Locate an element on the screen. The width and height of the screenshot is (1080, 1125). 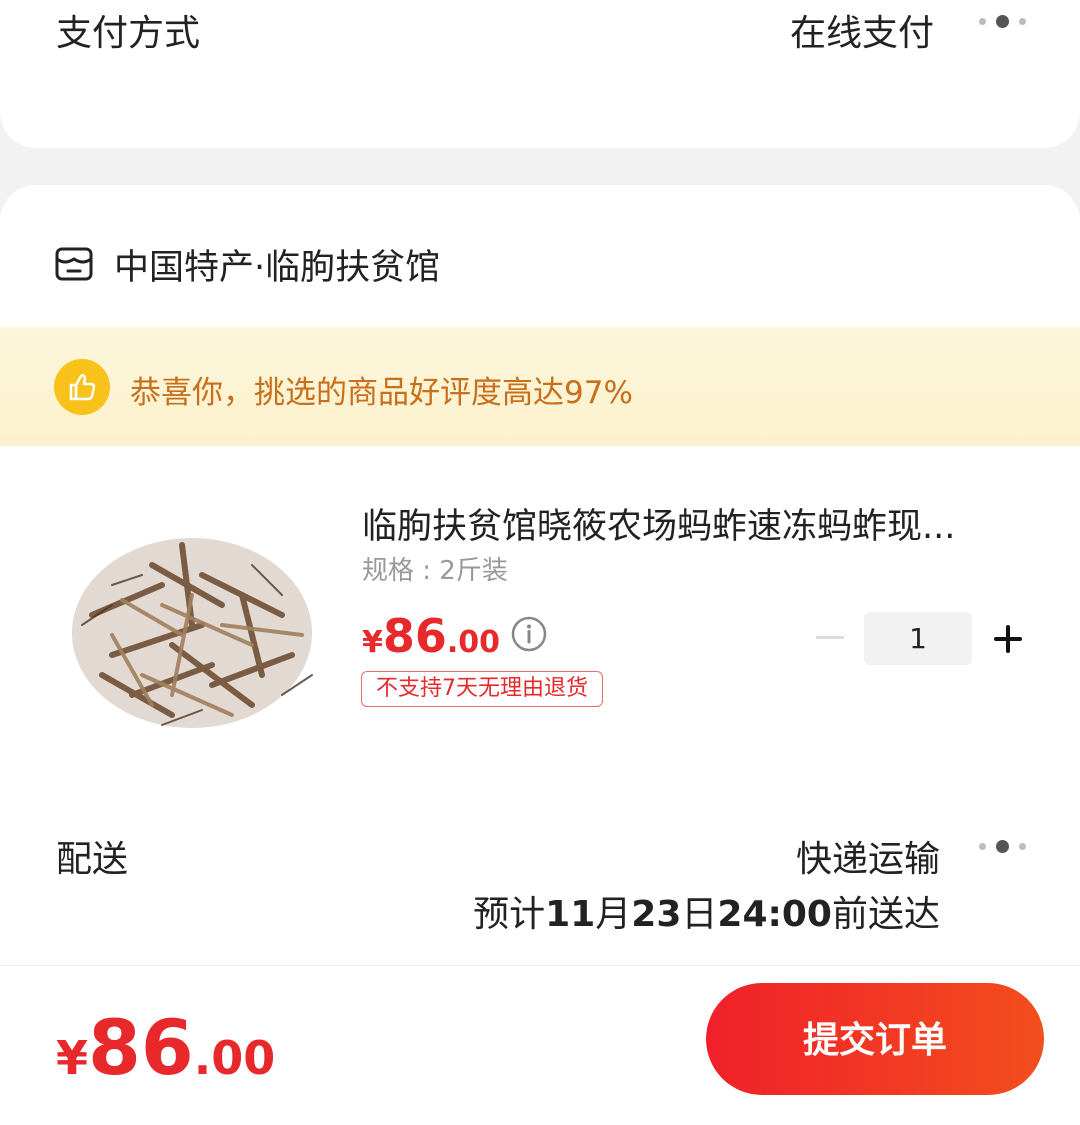
rating-banner-text: 恭喜你，挑选的商品好评度高达97% is located at coordinates (381, 393).